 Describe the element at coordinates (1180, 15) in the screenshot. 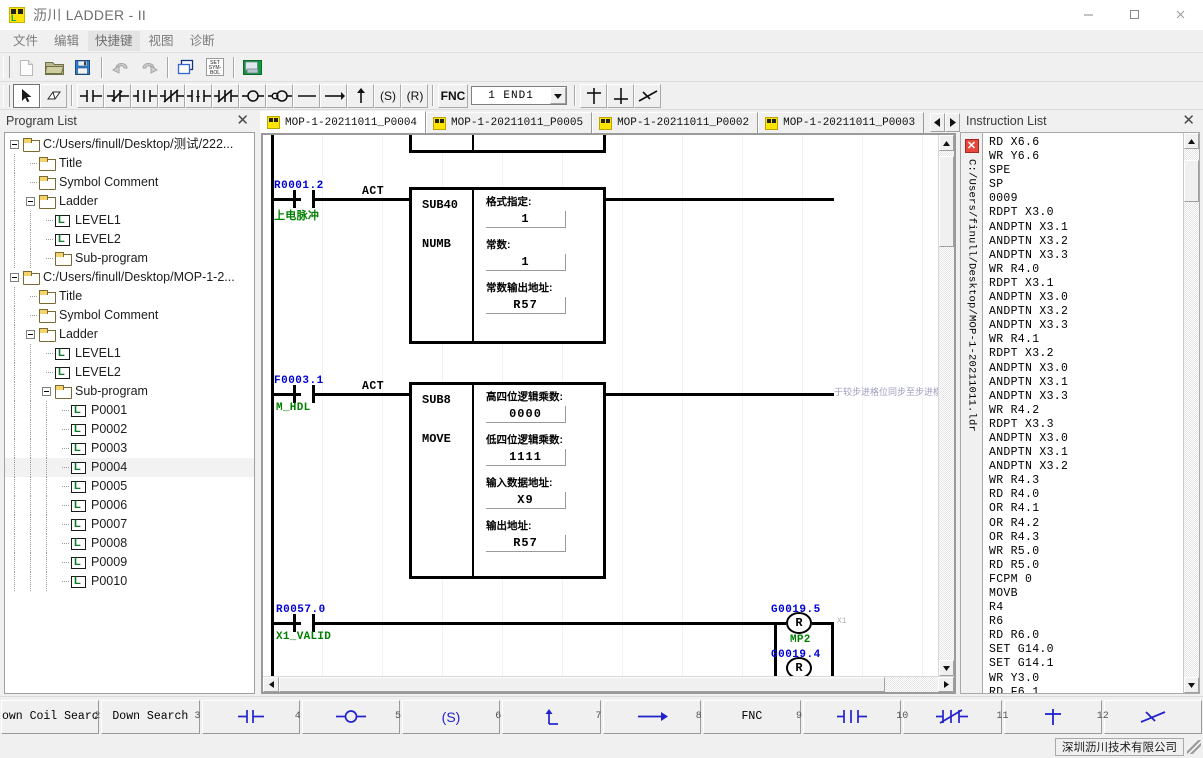

I see `close-button` at that location.